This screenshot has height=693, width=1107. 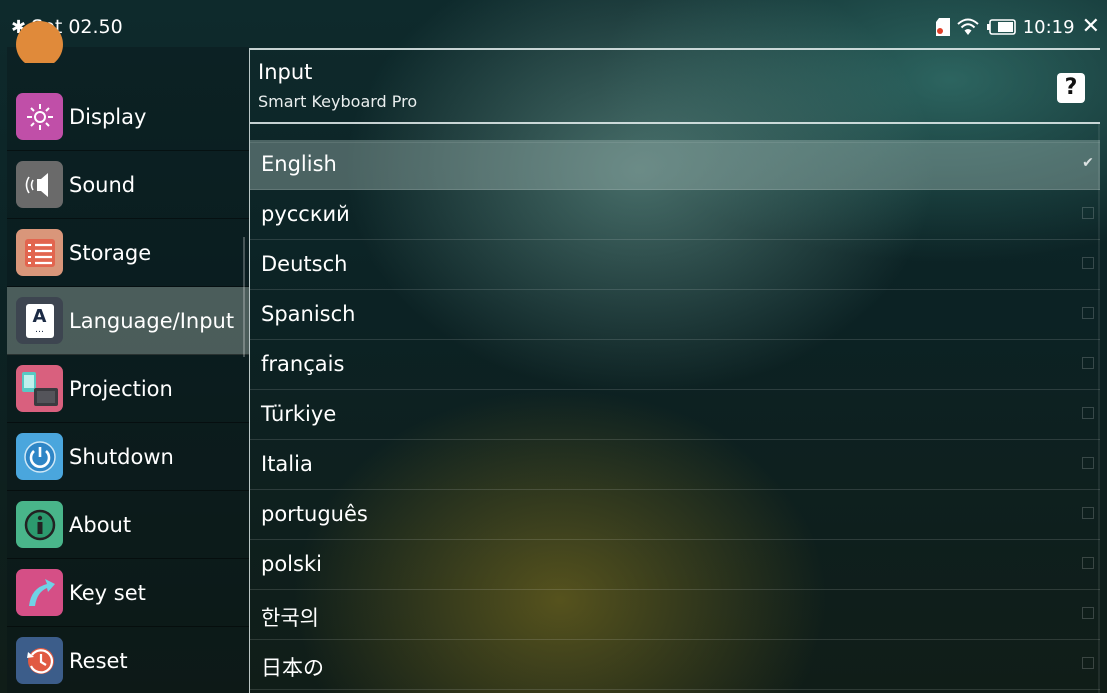 I want to click on sidebar-item-shutdown: Shutdown, so click(x=128, y=457).